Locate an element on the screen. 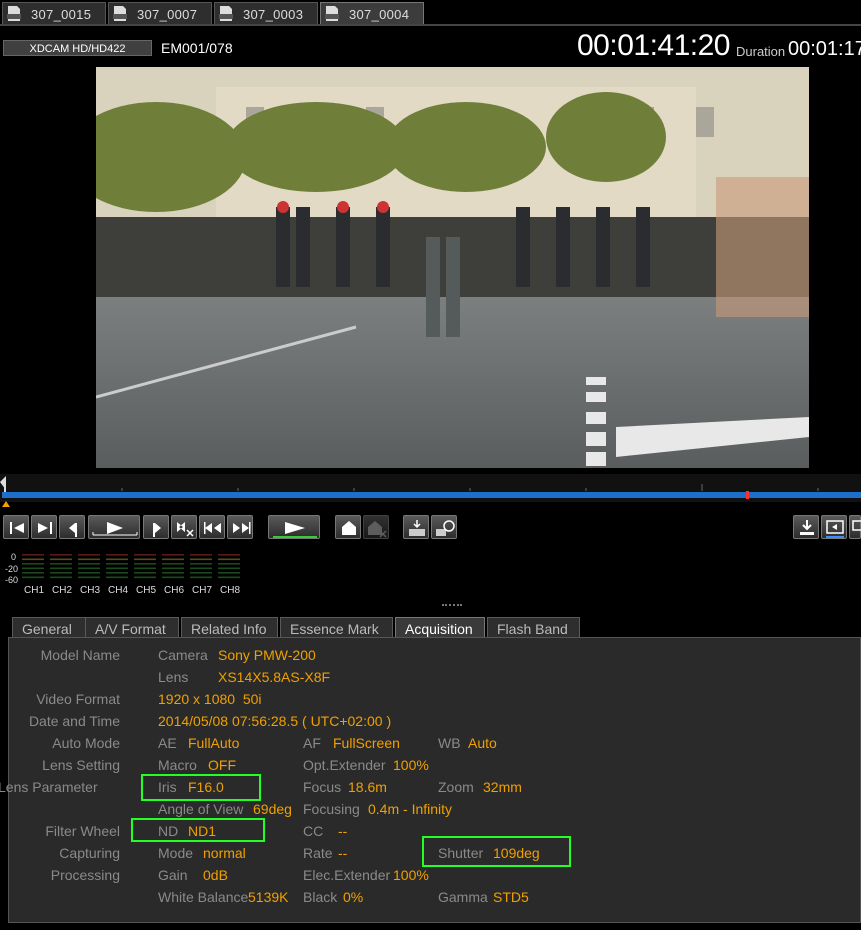 The image size is (861, 930). ae-label: AE is located at coordinates (167, 743).